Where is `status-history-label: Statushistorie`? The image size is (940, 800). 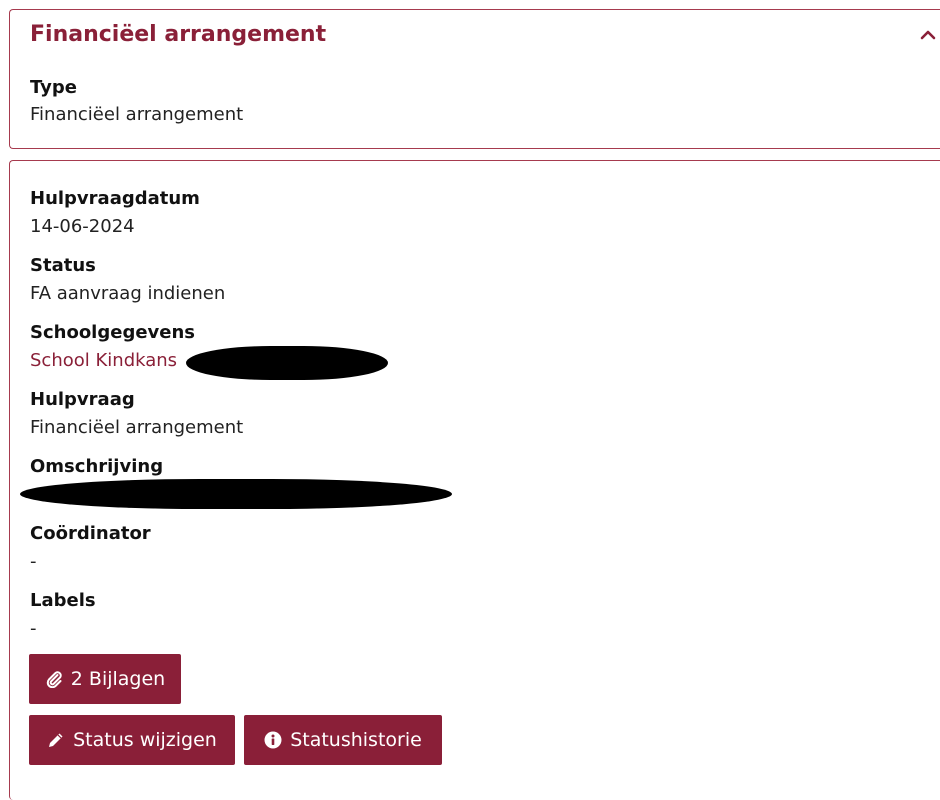 status-history-label: Statushistorie is located at coordinates (356, 740).